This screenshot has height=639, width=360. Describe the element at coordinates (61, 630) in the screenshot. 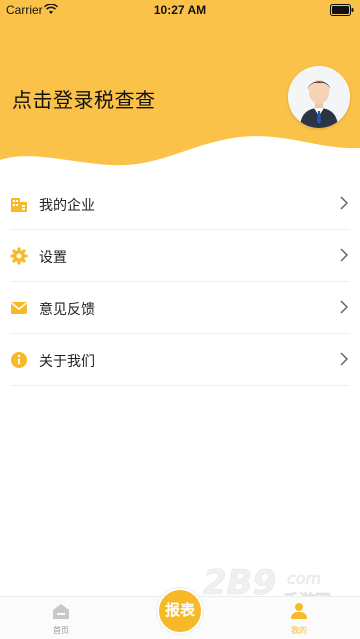

I see `tab-home-label: 首页` at that location.